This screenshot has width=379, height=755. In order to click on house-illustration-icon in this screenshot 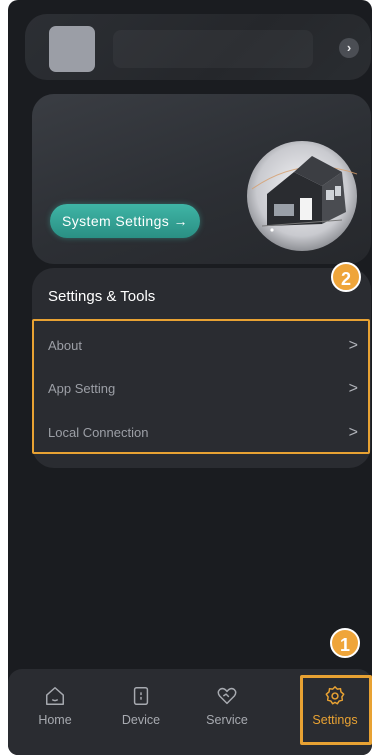, I will do `click(302, 196)`.